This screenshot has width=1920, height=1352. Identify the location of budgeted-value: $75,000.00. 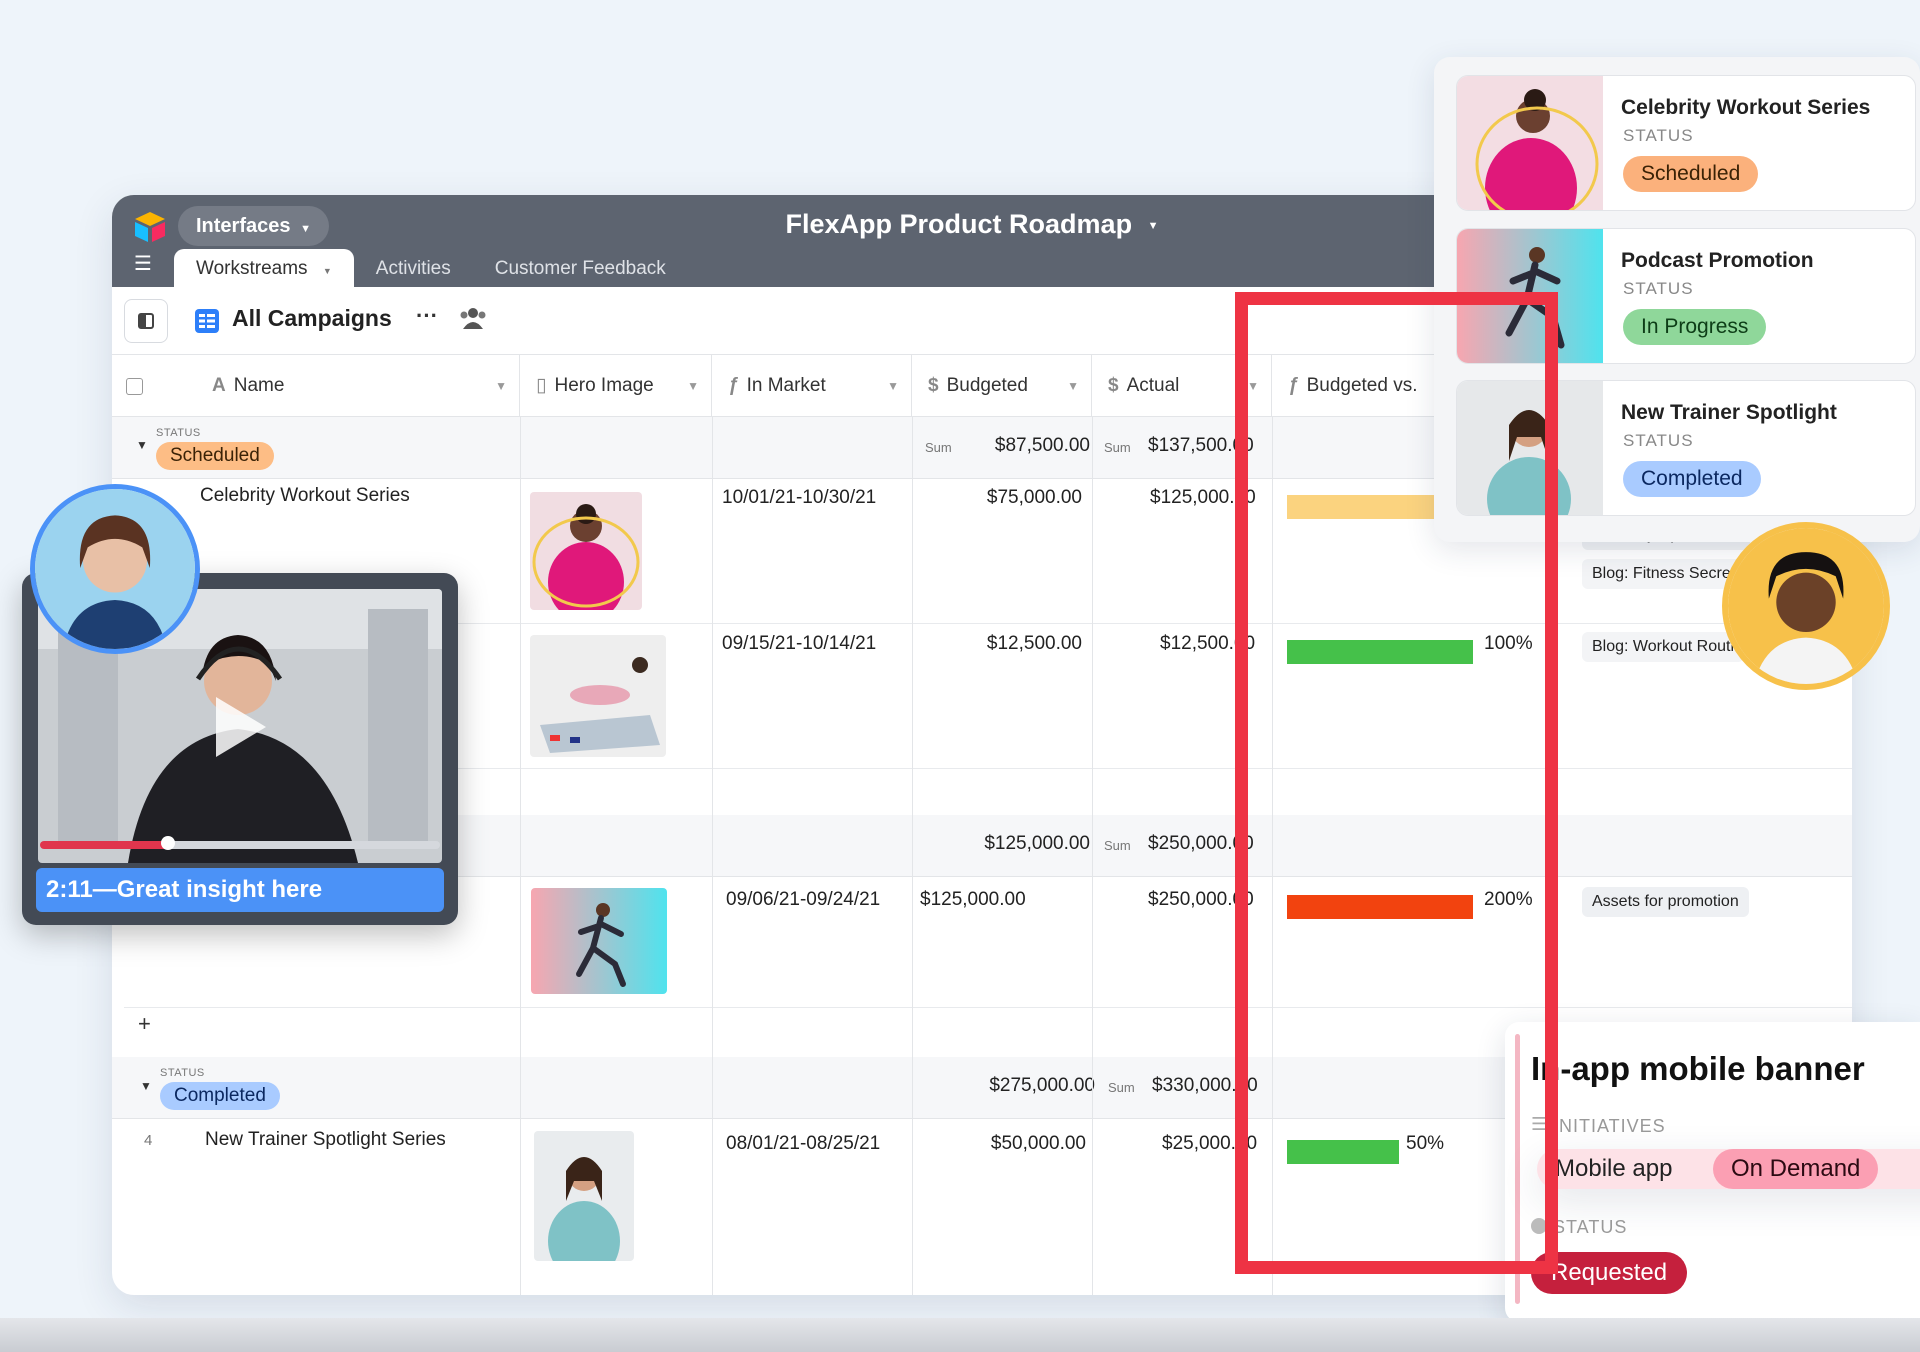
(1034, 497).